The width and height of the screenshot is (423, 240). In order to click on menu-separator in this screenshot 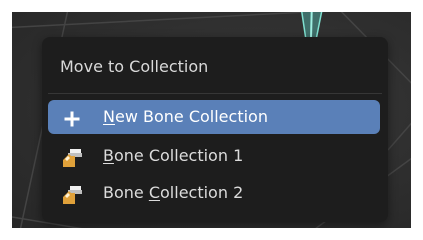, I will do `click(215, 93)`.